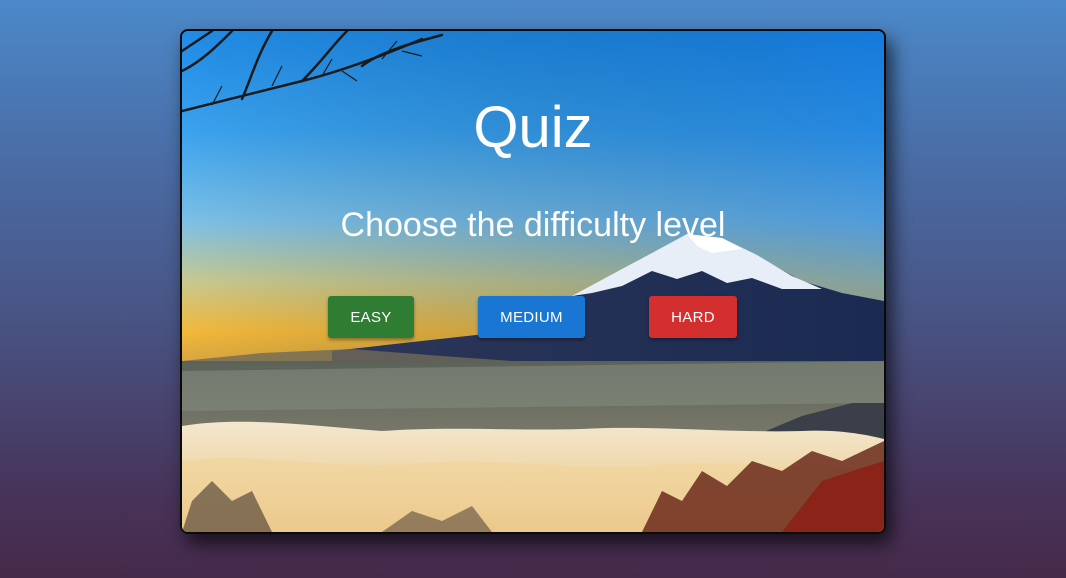 This screenshot has width=1066, height=578. I want to click on medium-button: MEDIUM, so click(531, 317).